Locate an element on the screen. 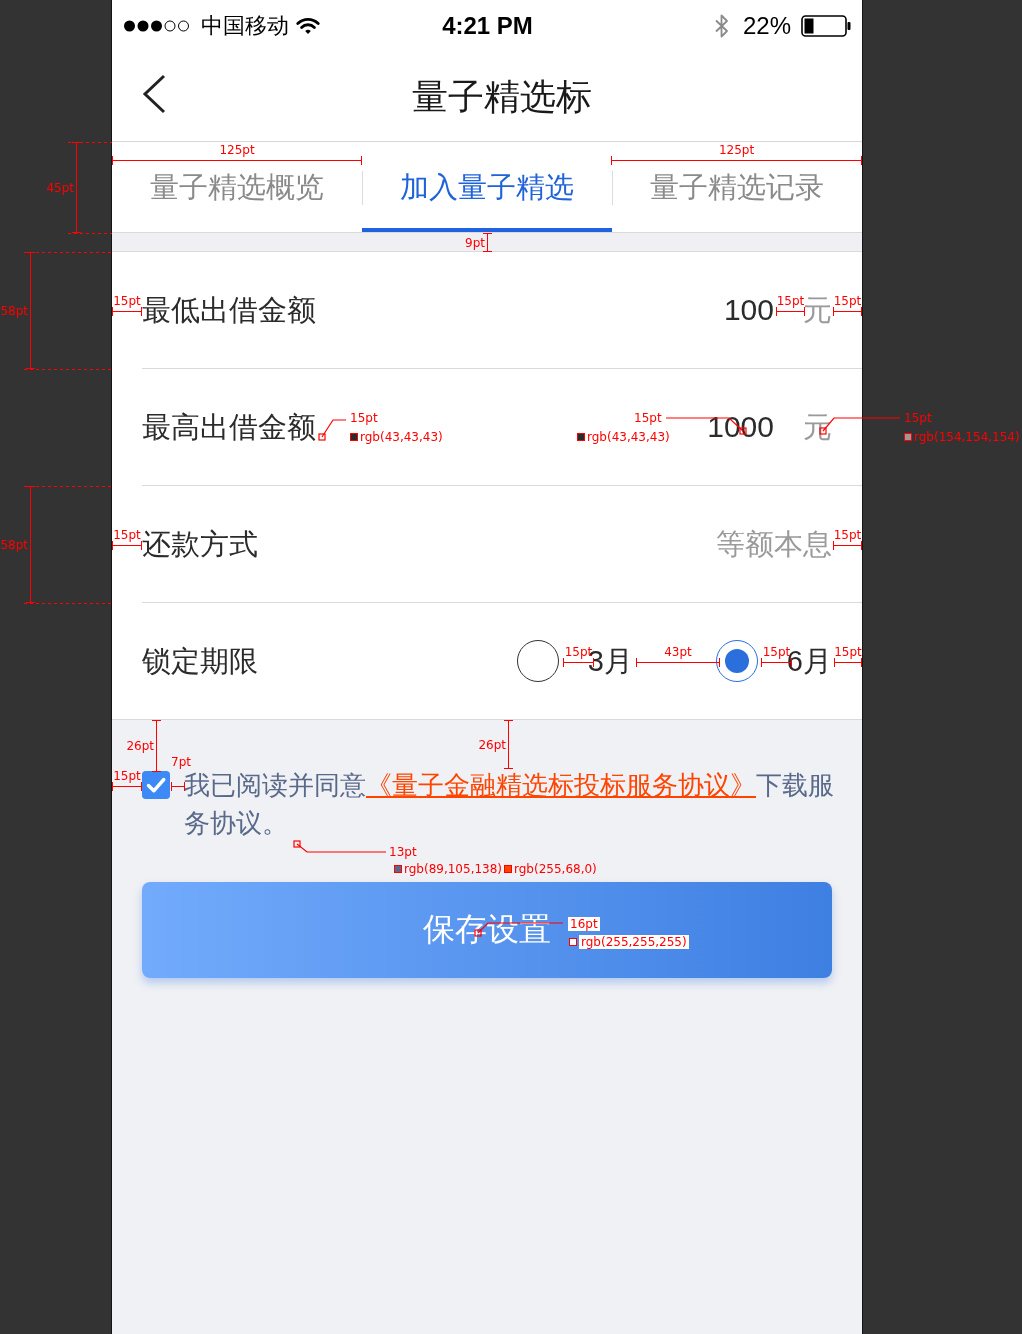 The height and width of the screenshot is (1334, 1022). checkbox is located at coordinates (156, 785).